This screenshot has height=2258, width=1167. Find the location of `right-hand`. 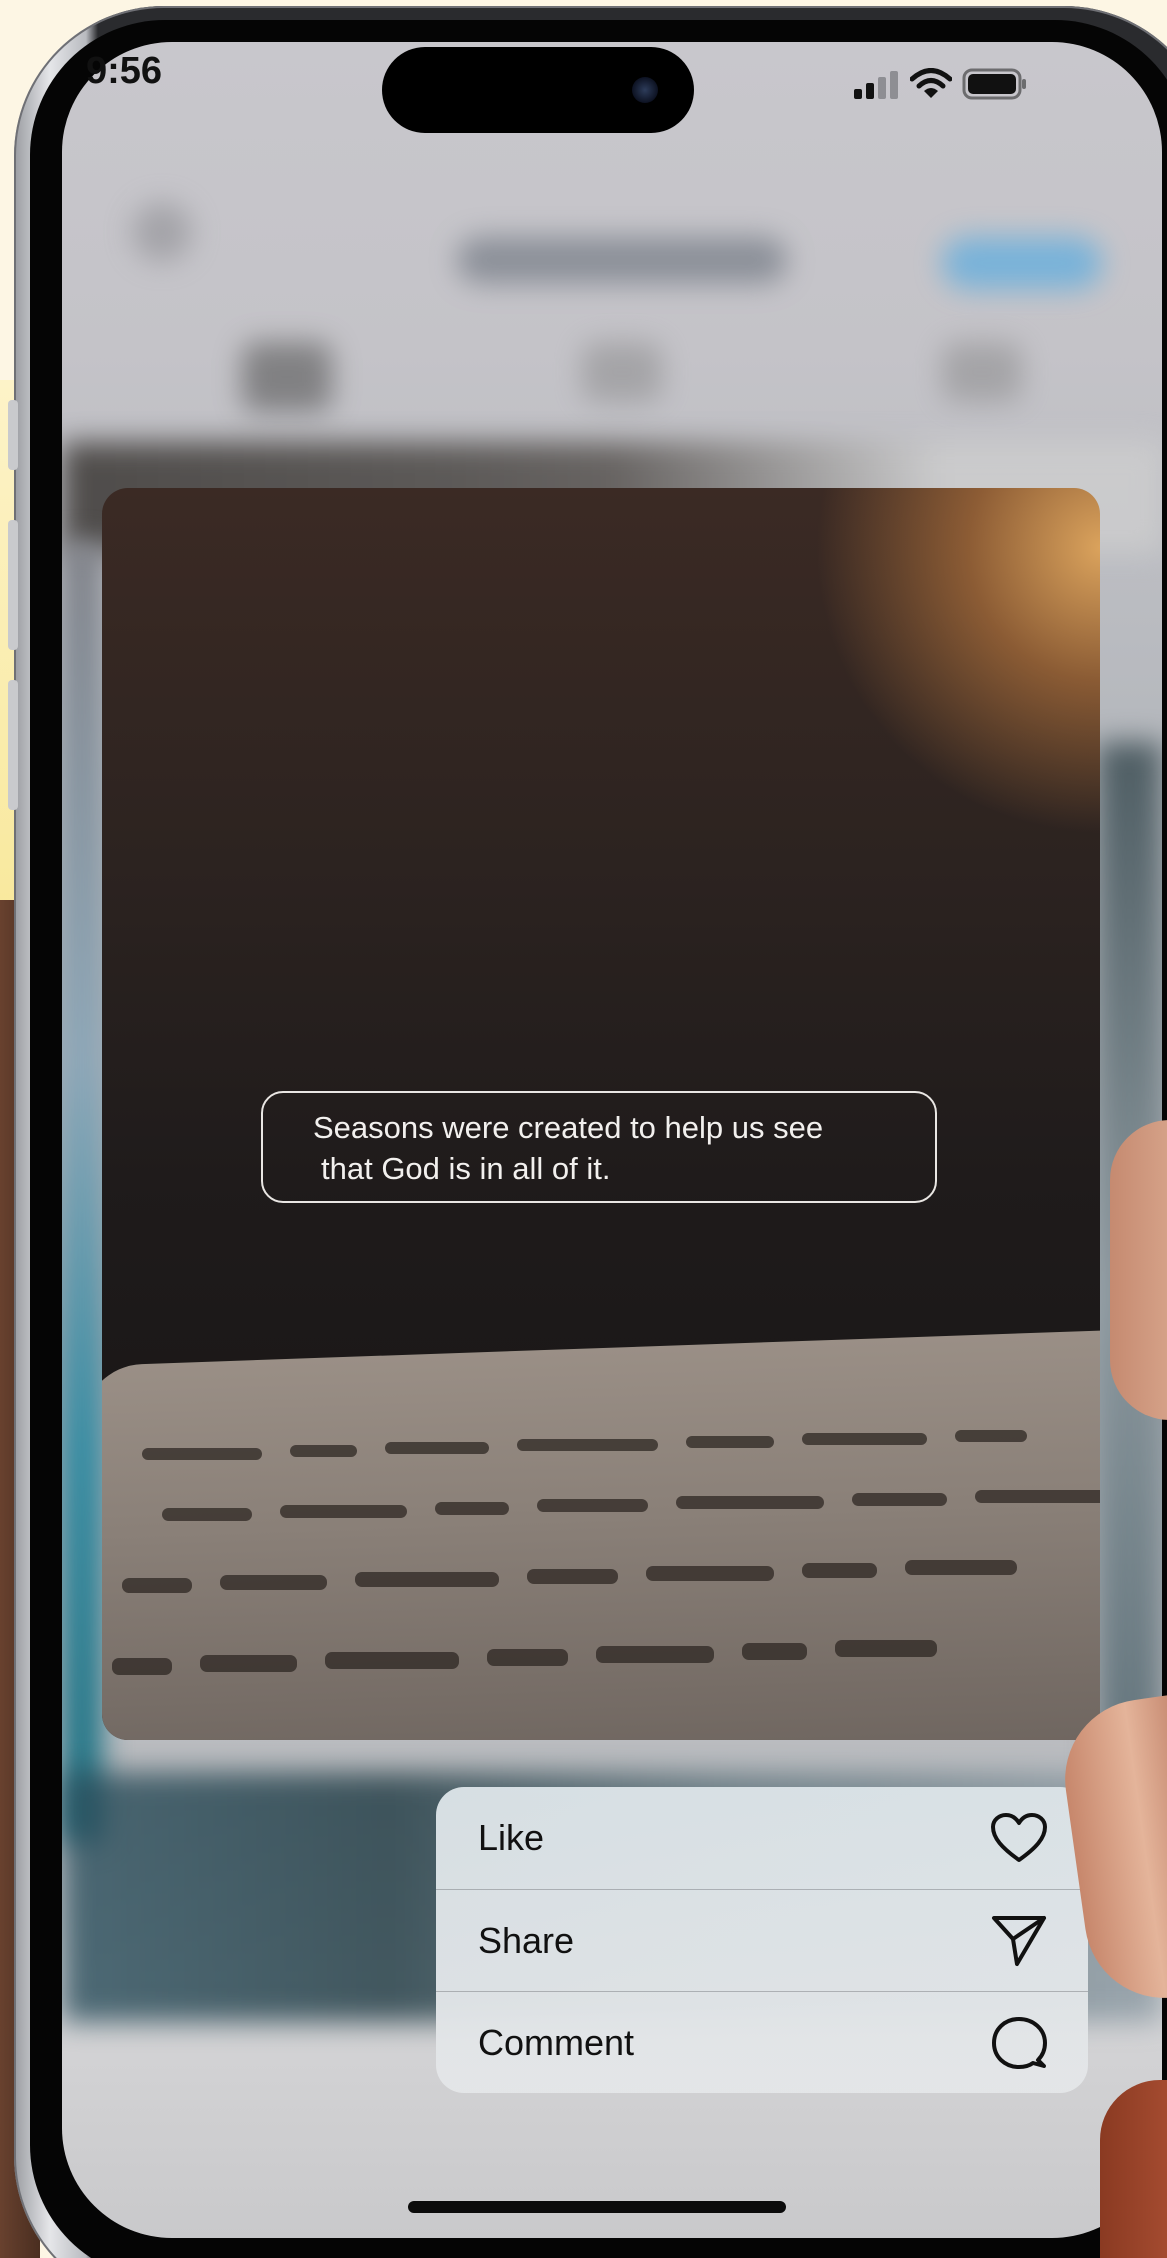

right-hand is located at coordinates (1133, 2169).